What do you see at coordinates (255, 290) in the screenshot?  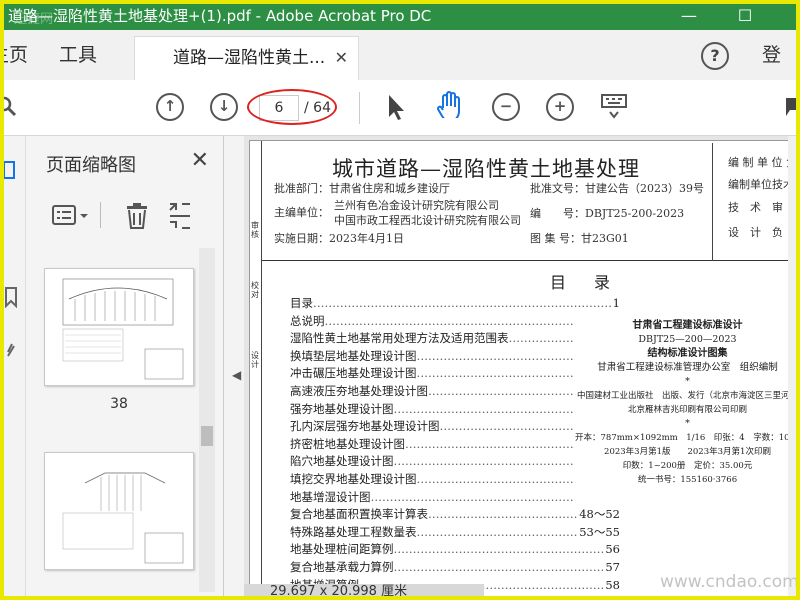 I see `margin-label: 校对` at bounding box center [255, 290].